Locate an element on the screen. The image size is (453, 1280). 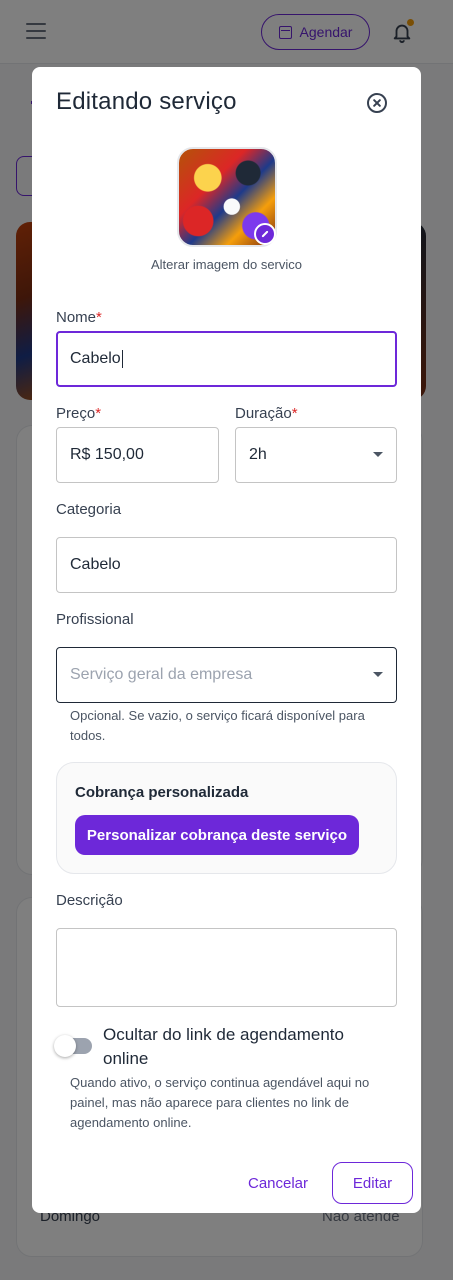
custom-billing-title: Cobrança personalizada is located at coordinates (162, 792).